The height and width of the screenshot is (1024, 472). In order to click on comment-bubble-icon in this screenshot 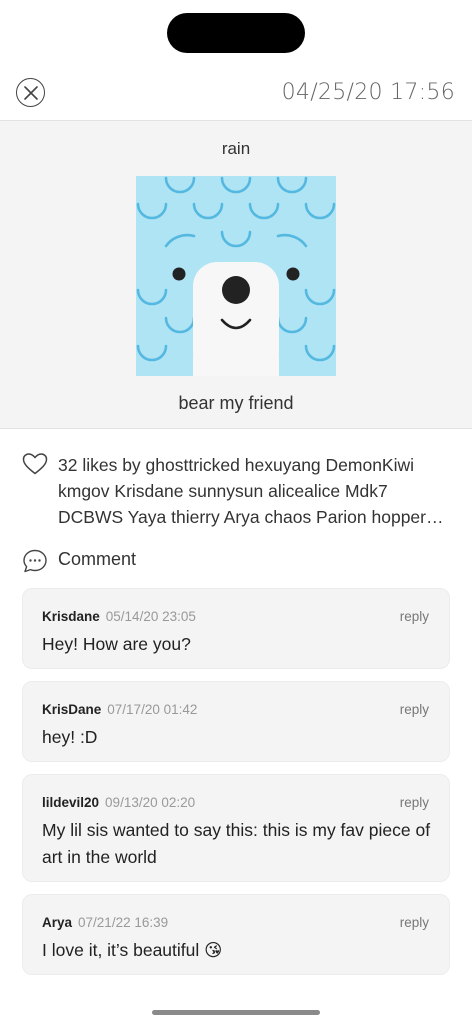, I will do `click(35, 561)`.